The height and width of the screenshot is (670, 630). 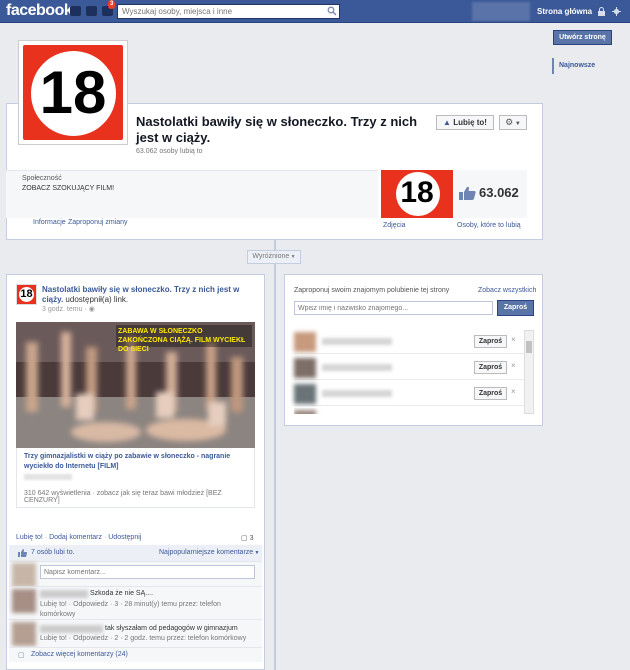 I want to click on comment-count: ▢ 3, so click(x=247, y=538).